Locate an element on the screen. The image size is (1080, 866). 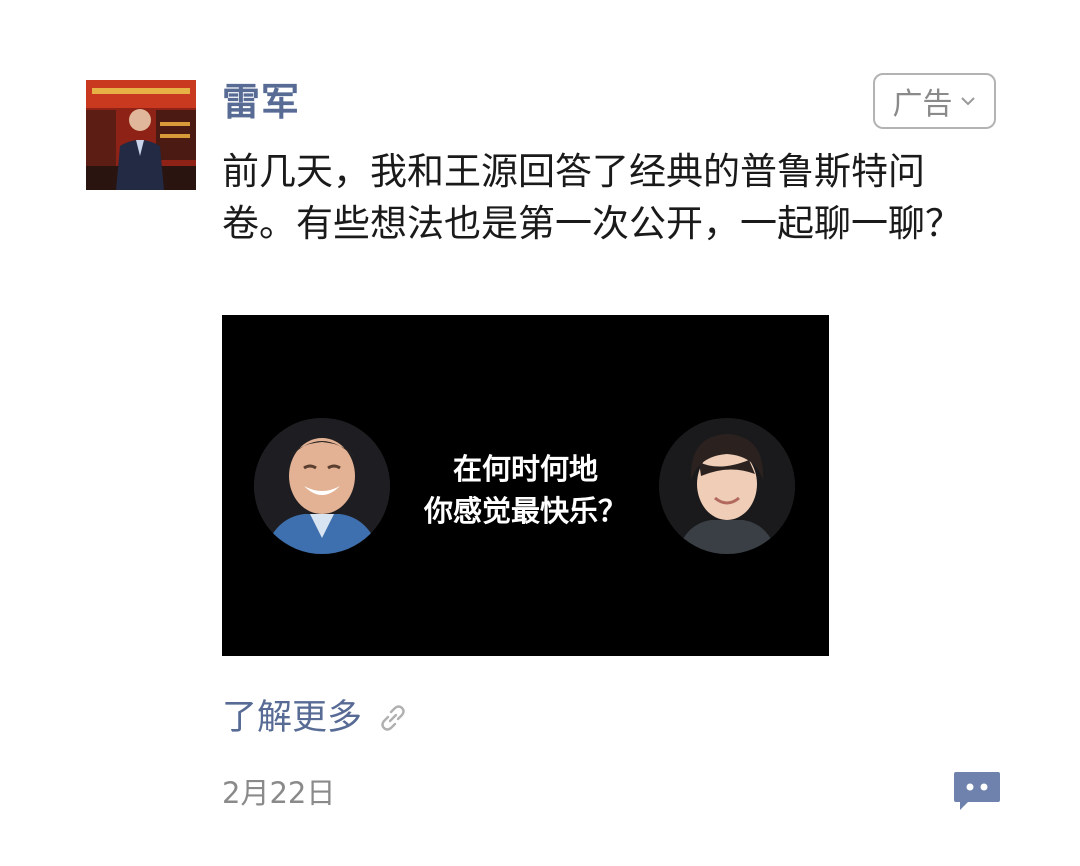
video-caption-line1: 在何时何地 is located at coordinates (525, 469).